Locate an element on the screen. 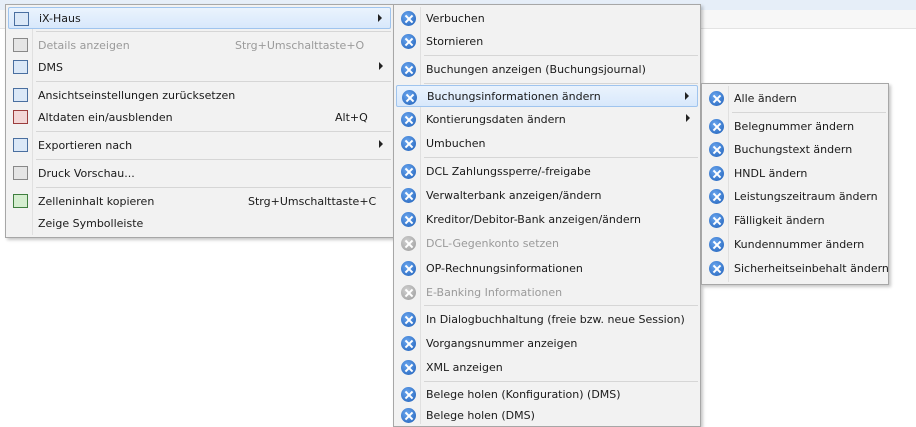  menu-item-label: Buchungen anzeigen (Buchungsjournal) is located at coordinates (536, 69).